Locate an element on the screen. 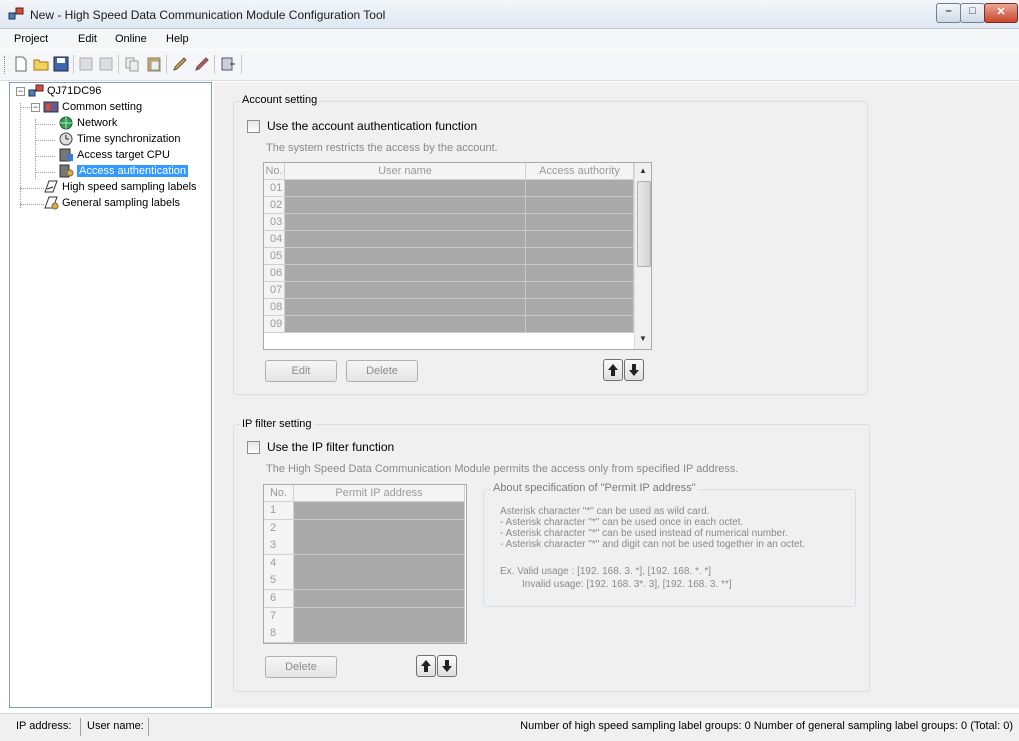 Image resolution: width=1019 pixels, height=741 pixels. key-icon is located at coordinates (66, 171).